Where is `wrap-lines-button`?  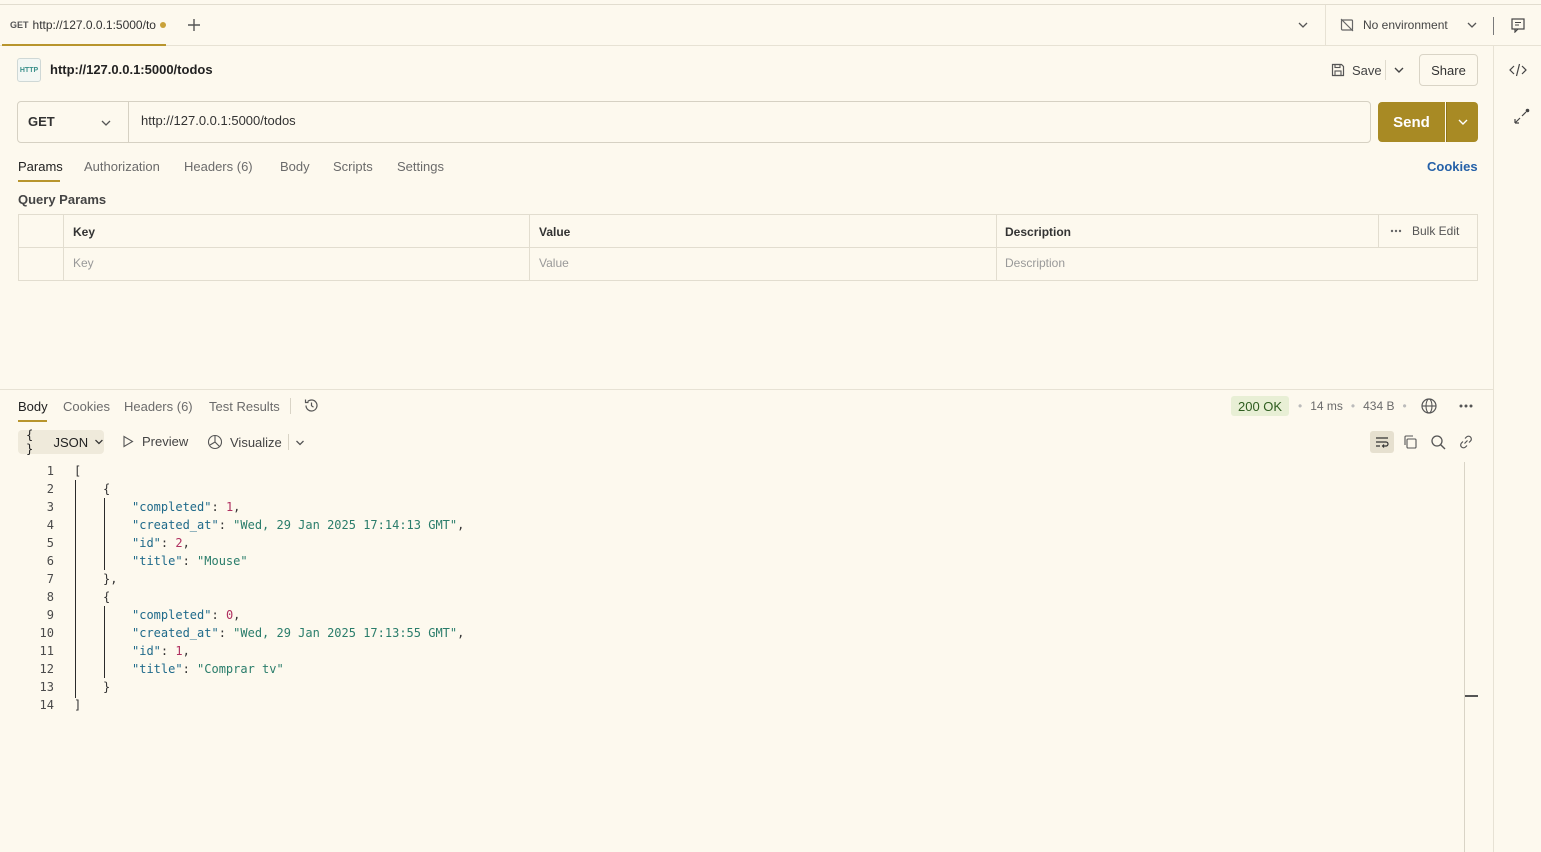 wrap-lines-button is located at coordinates (1382, 442).